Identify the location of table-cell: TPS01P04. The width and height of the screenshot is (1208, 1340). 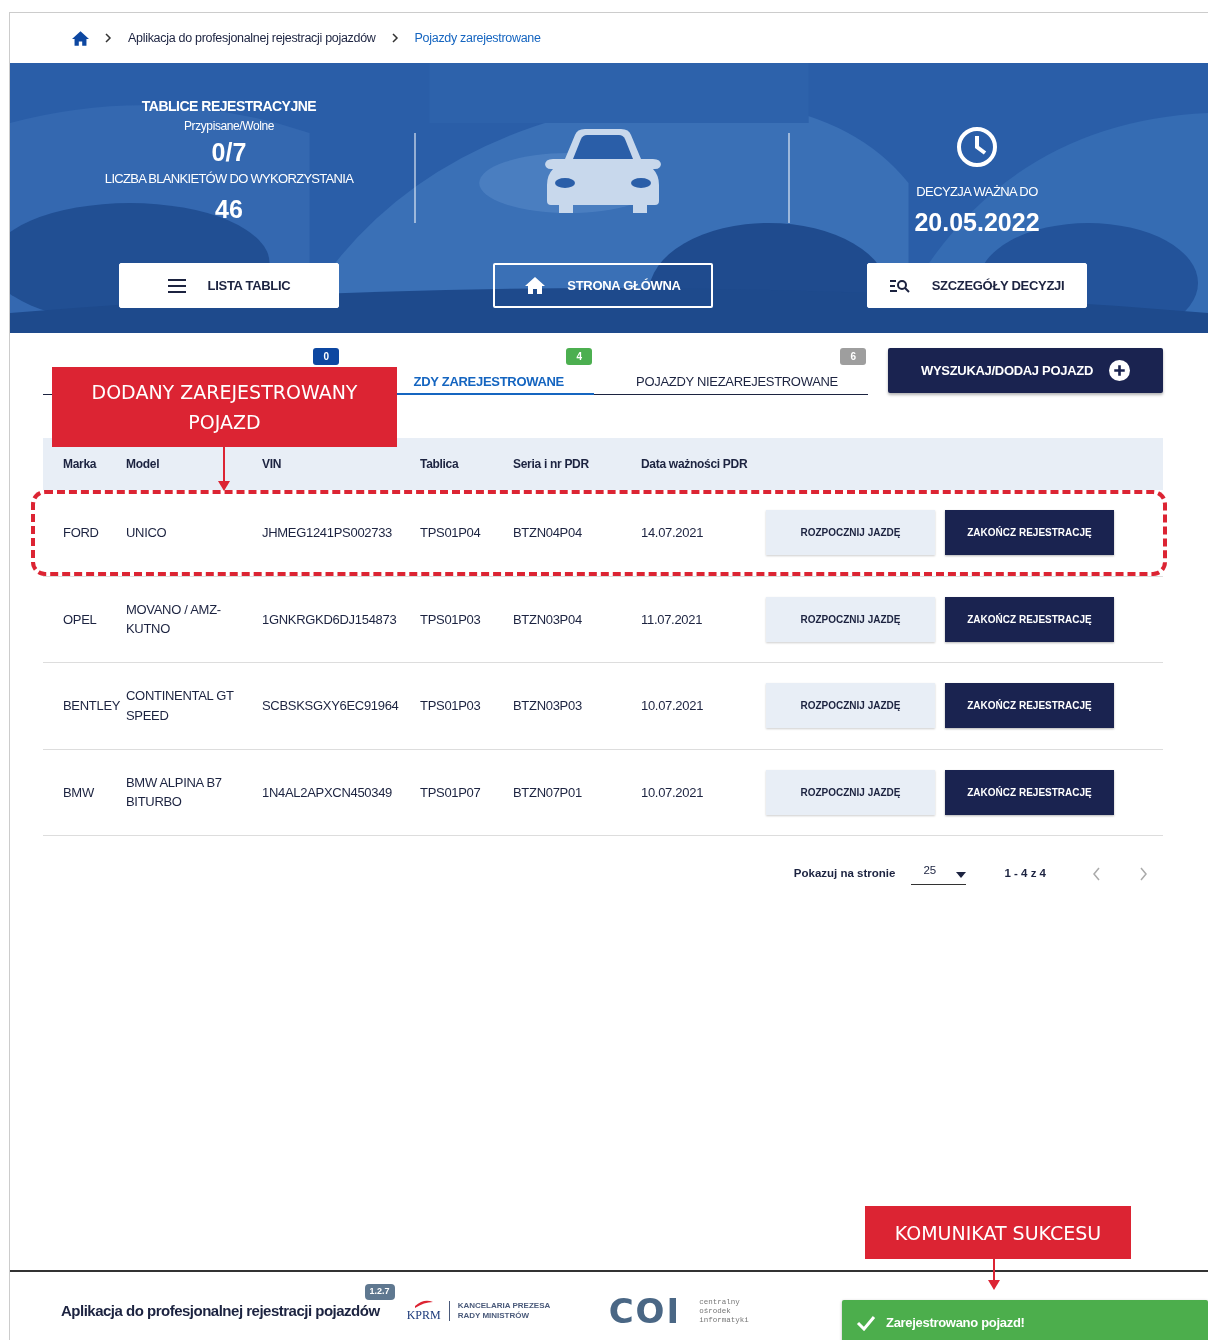
(450, 532).